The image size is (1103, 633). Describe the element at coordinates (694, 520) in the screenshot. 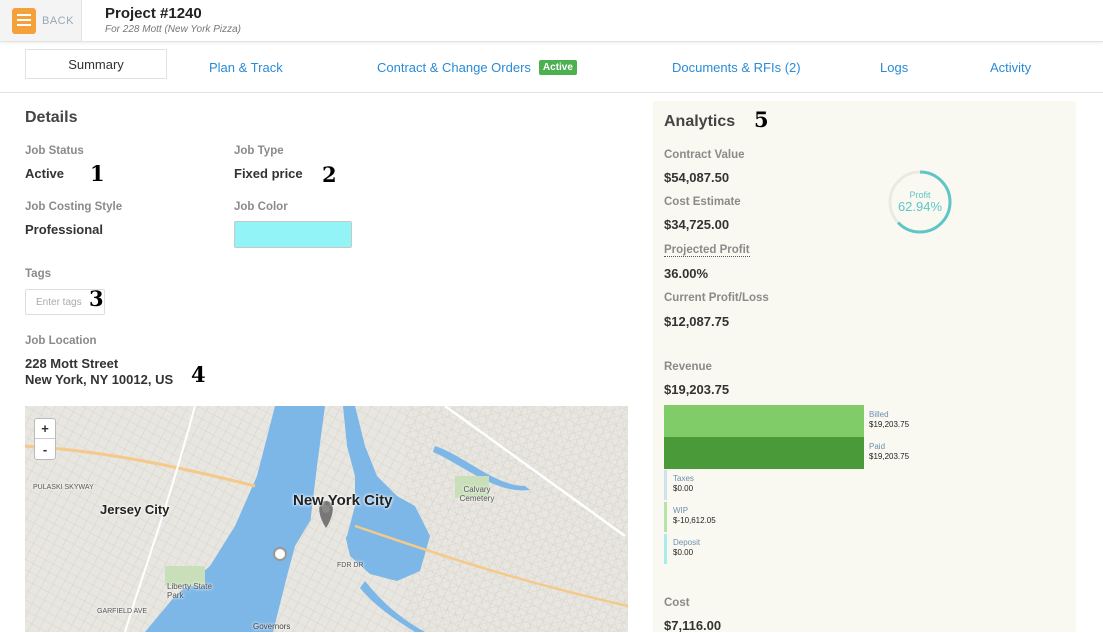

I see `wip-value: $-10,612.05` at that location.